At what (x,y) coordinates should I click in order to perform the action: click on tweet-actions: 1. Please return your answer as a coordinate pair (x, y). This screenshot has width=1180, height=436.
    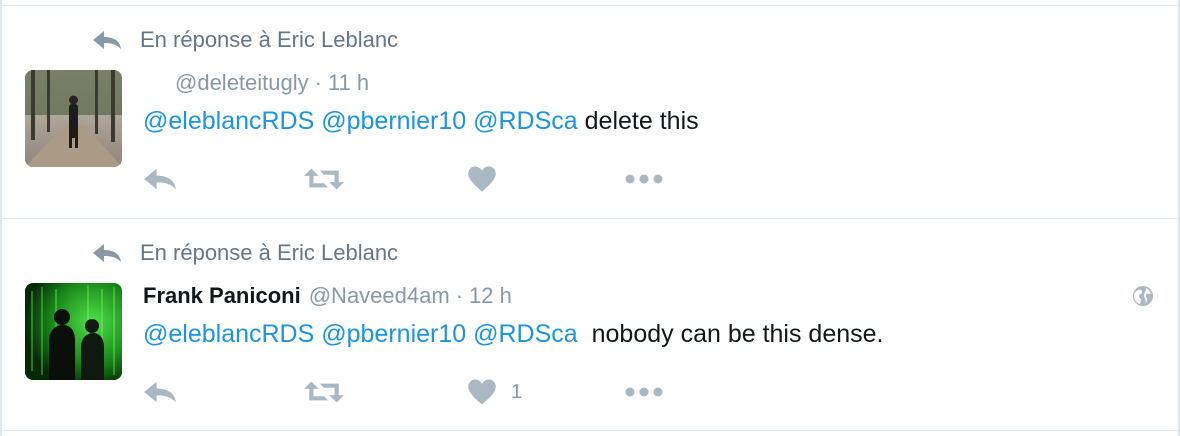
    Looking at the image, I should click on (423, 392).